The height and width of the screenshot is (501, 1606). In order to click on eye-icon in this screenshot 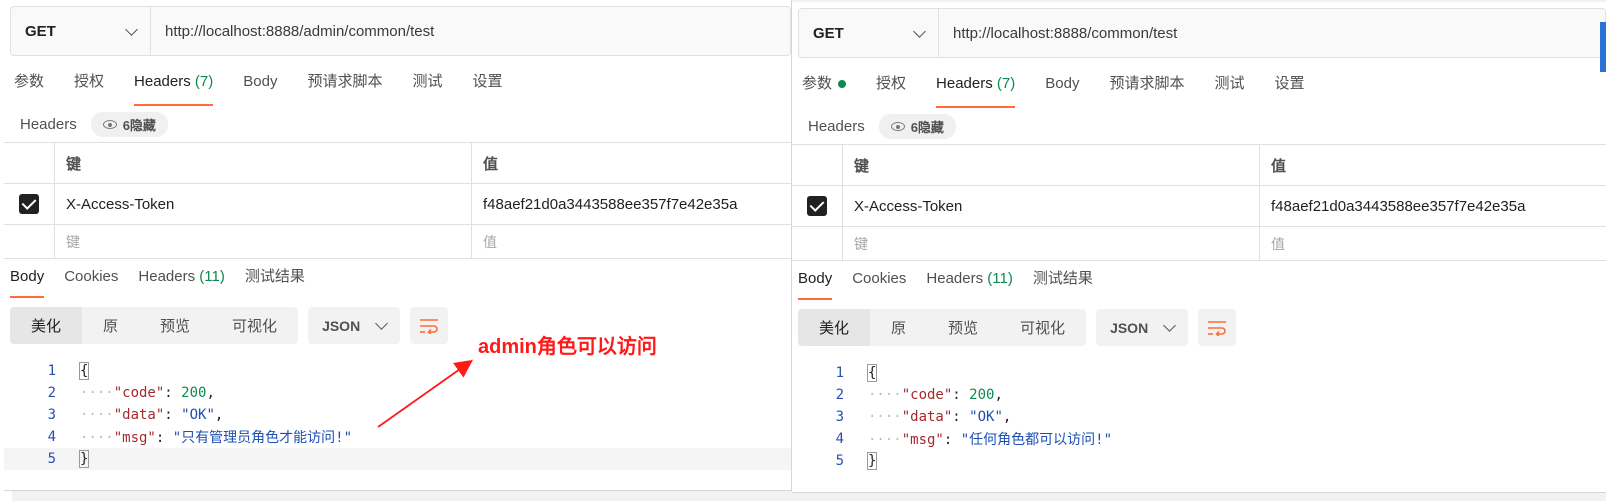, I will do `click(897, 126)`.